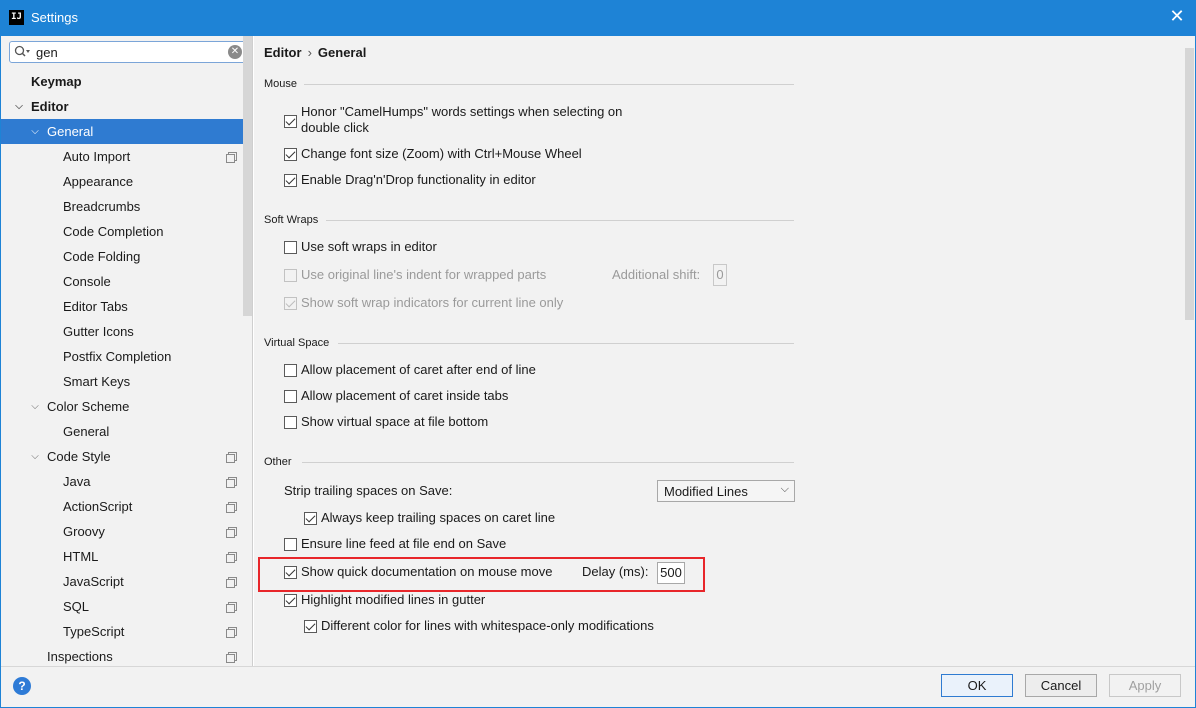 The width and height of the screenshot is (1196, 708). Describe the element at coordinates (290, 600) in the screenshot. I see `highlight-modified-checkbox` at that location.